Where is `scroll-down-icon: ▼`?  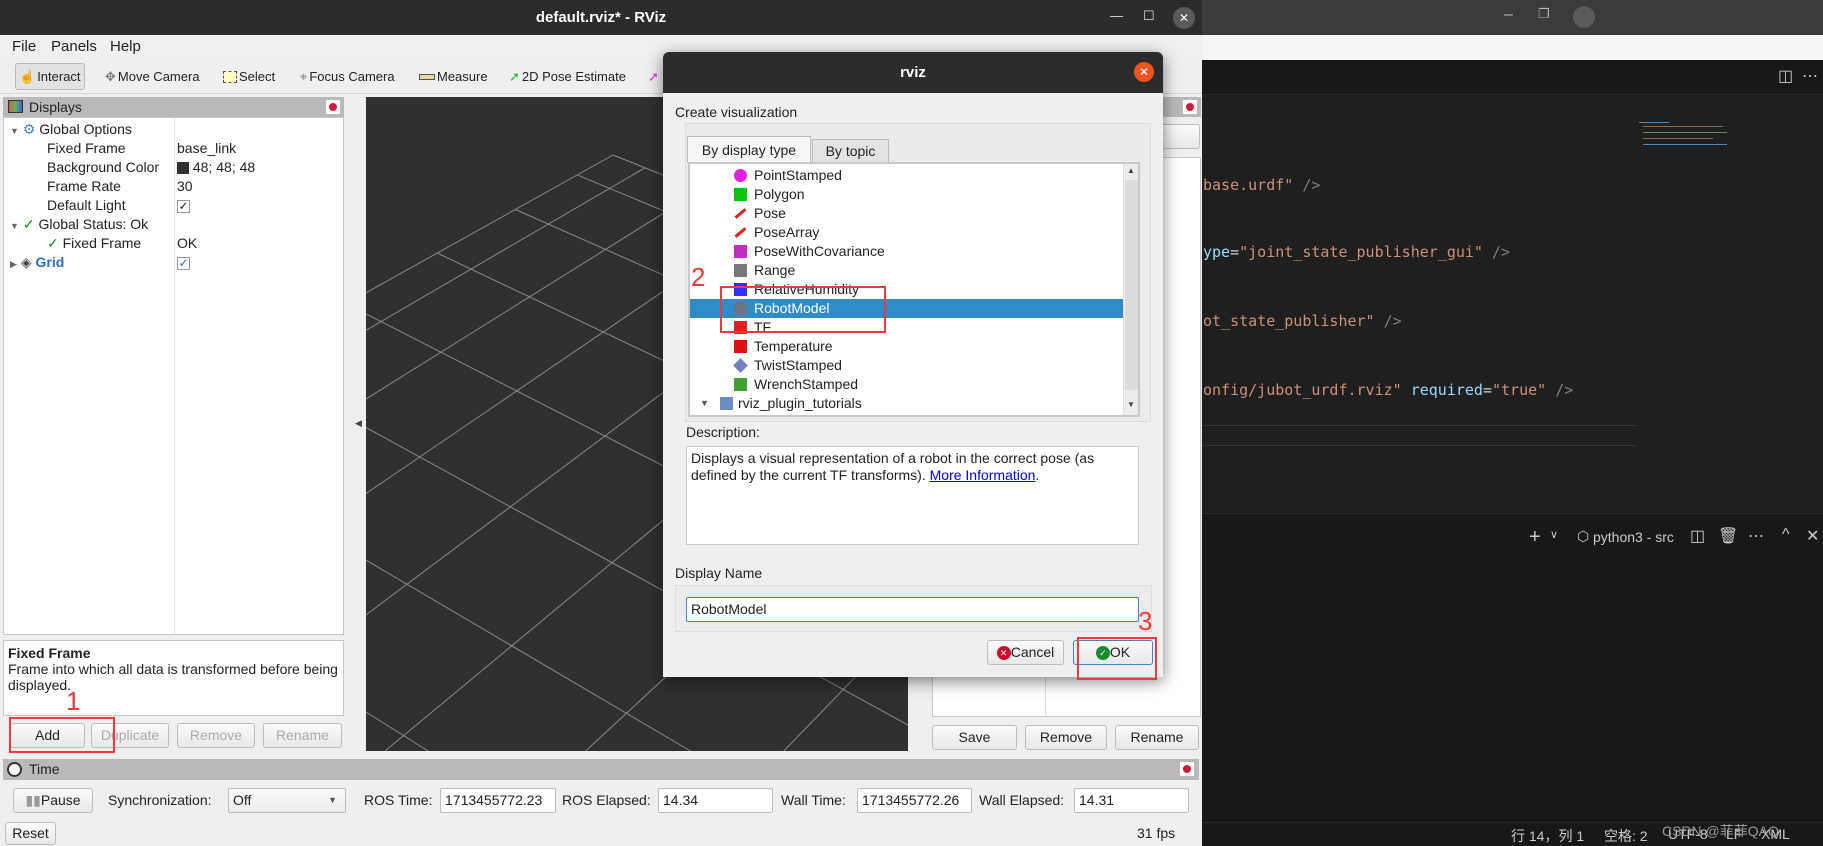 scroll-down-icon: ▼ is located at coordinates (1131, 404).